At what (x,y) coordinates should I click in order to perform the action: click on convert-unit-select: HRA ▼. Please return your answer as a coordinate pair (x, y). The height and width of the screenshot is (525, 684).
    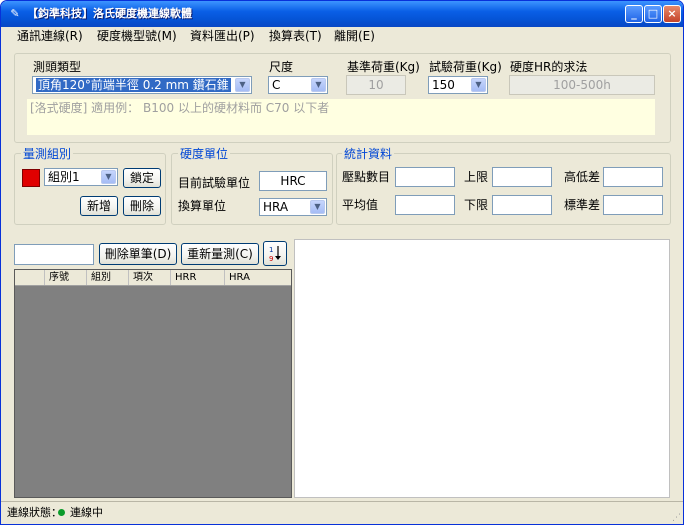
    Looking at the image, I should click on (293, 207).